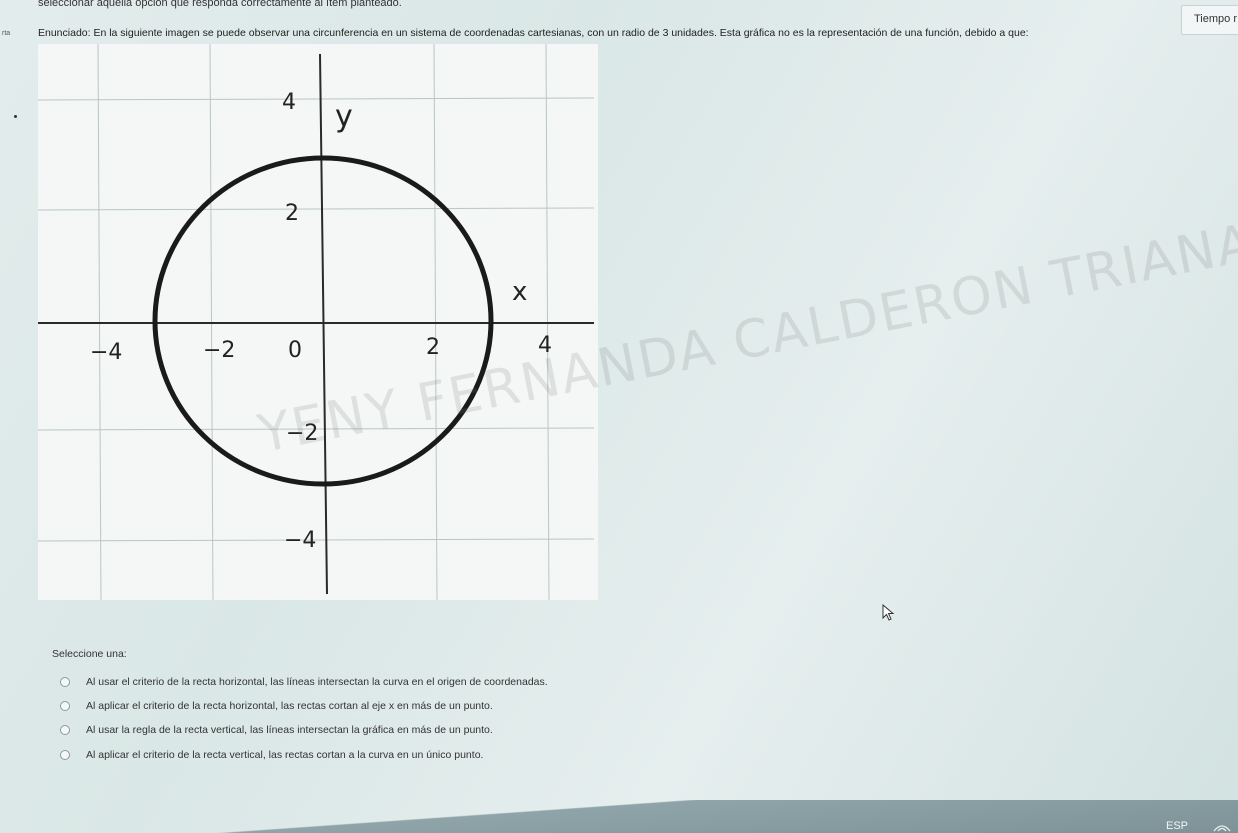 This screenshot has width=1238, height=833. What do you see at coordinates (292, 213) in the screenshot?
I see `y-tick-label: 2` at bounding box center [292, 213].